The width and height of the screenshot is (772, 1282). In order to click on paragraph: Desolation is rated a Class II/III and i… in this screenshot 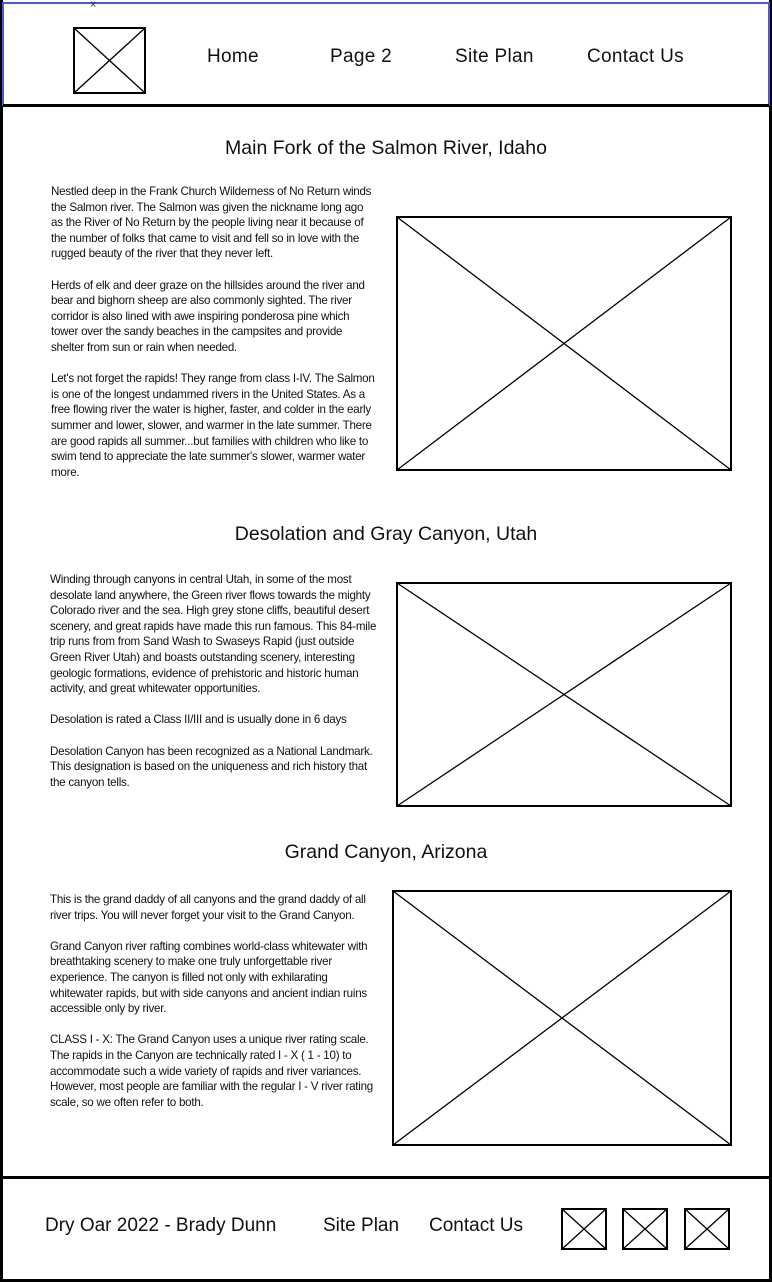, I will do `click(198, 720)`.